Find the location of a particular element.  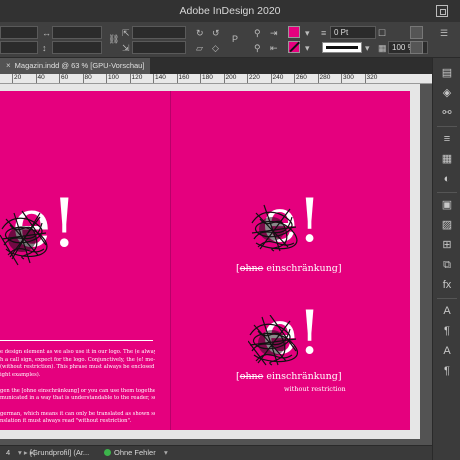

links-panel-icon: ⚯ is located at coordinates (447, 113).